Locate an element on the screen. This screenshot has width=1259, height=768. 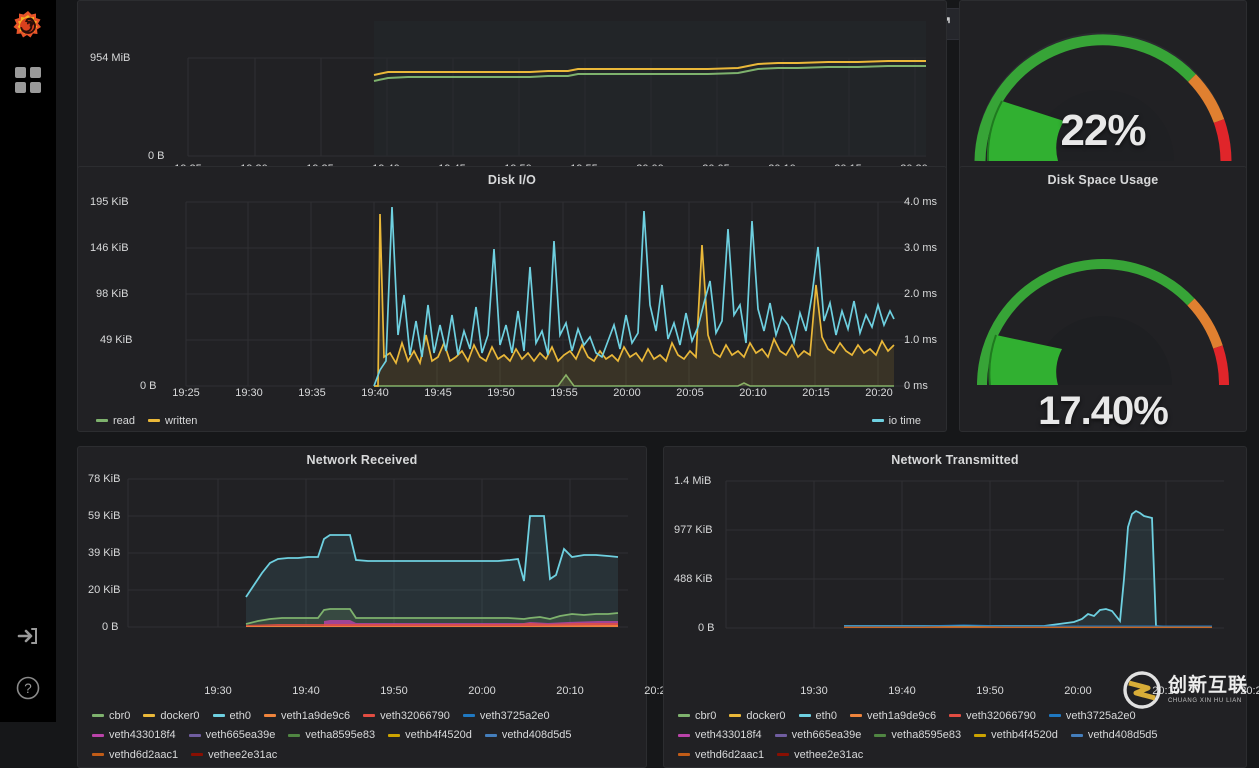
disk-io-title: Disk I/O is located at coordinates (512, 177).